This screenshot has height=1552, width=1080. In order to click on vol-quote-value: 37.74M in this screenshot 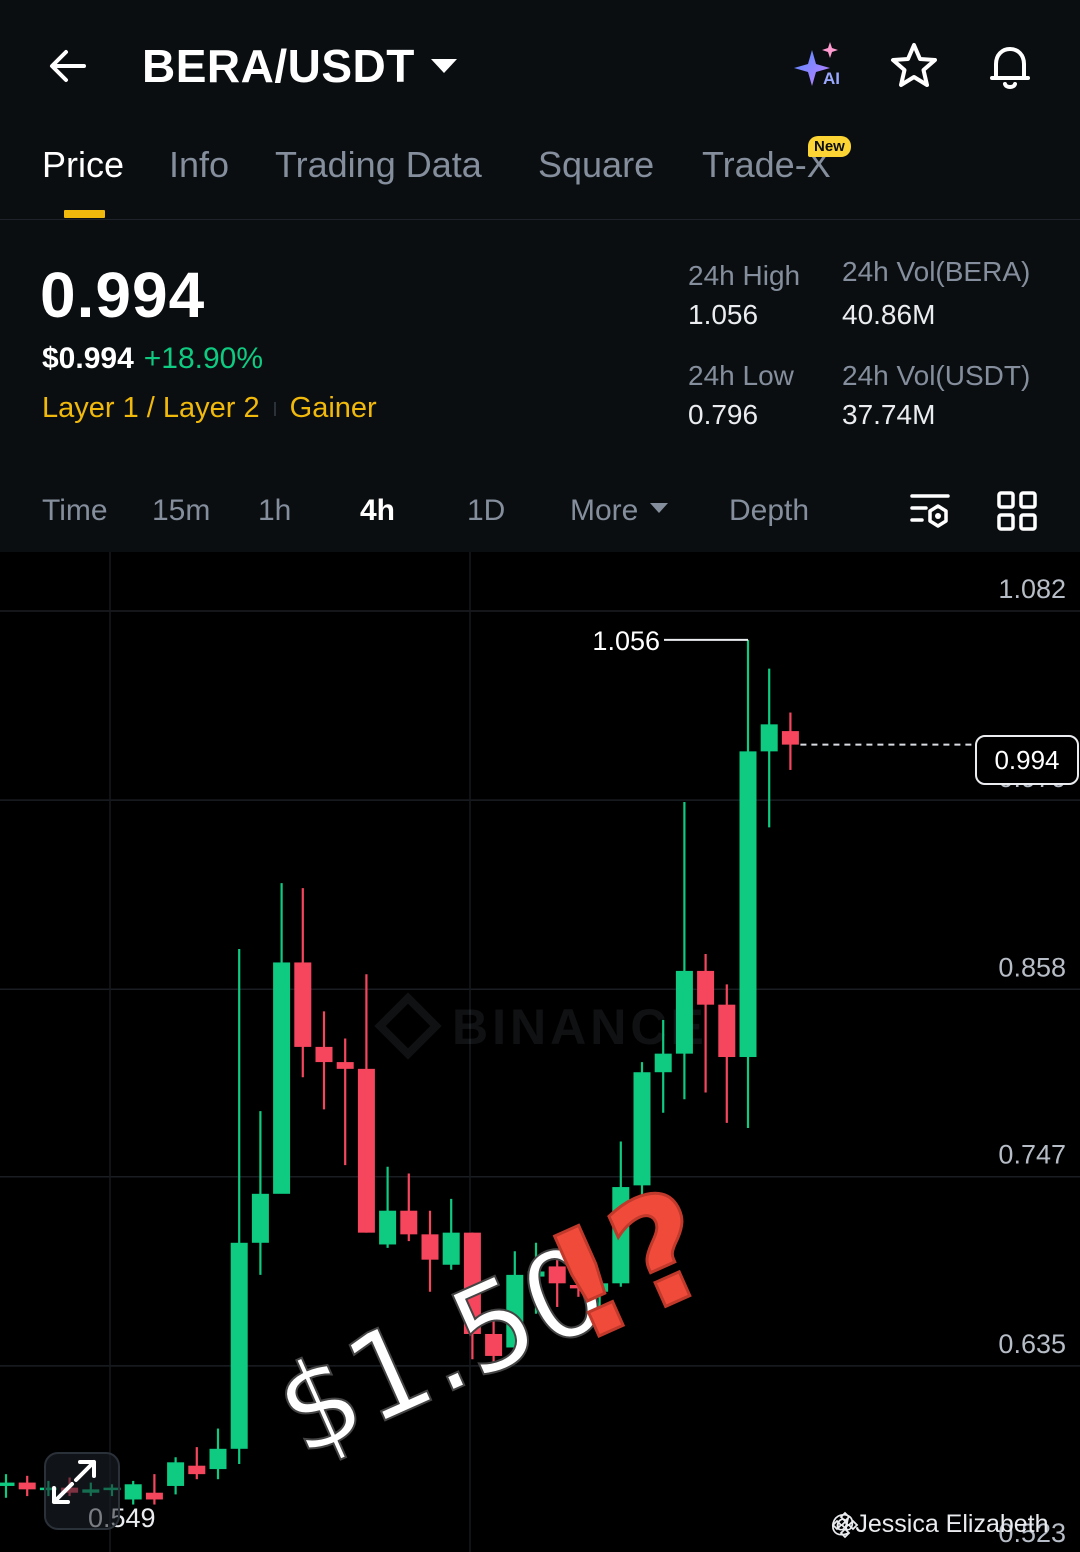, I will do `click(889, 414)`.